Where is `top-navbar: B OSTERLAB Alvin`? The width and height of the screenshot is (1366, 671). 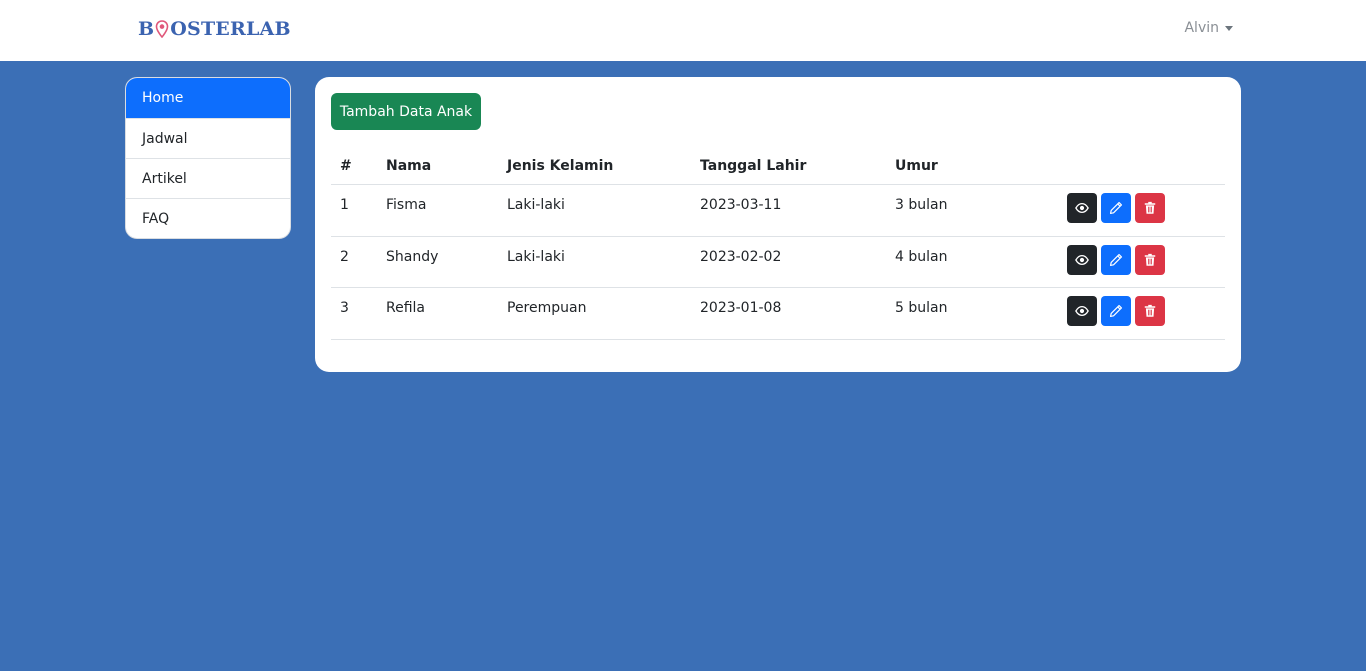
top-navbar: B OSTERLAB Alvin is located at coordinates (683, 30).